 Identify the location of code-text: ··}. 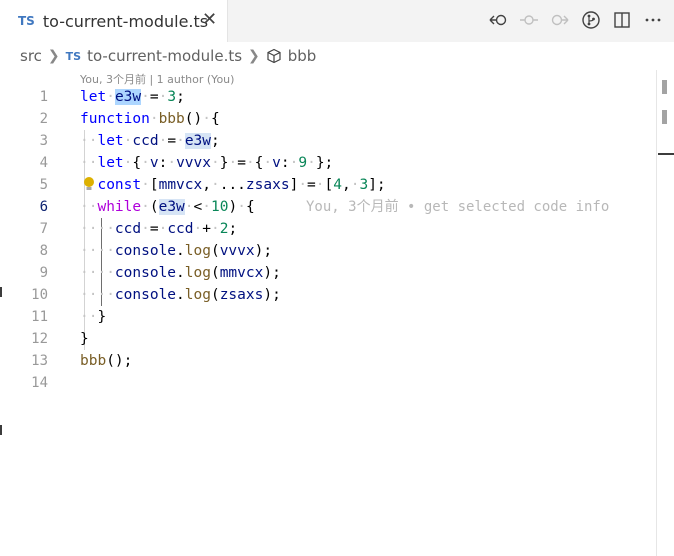
(93, 317).